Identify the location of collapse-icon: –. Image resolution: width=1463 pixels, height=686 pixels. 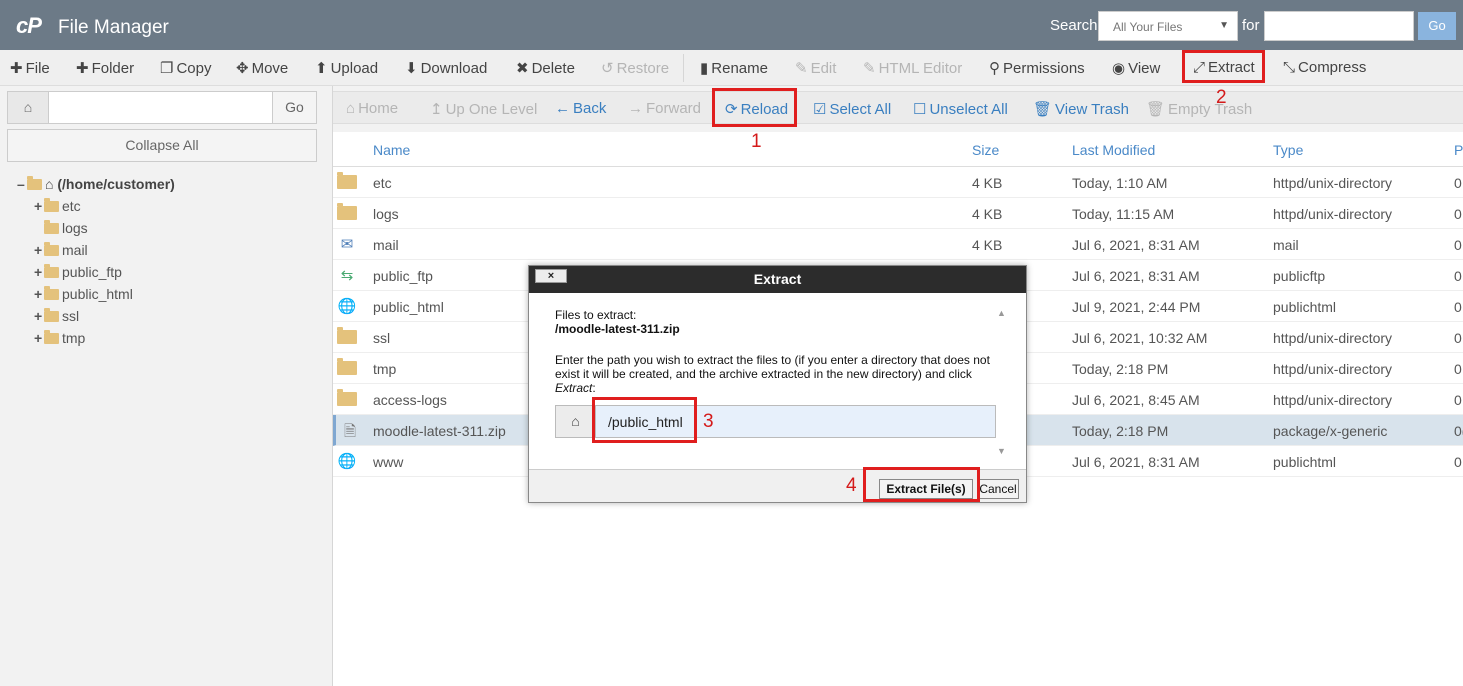
(22, 184).